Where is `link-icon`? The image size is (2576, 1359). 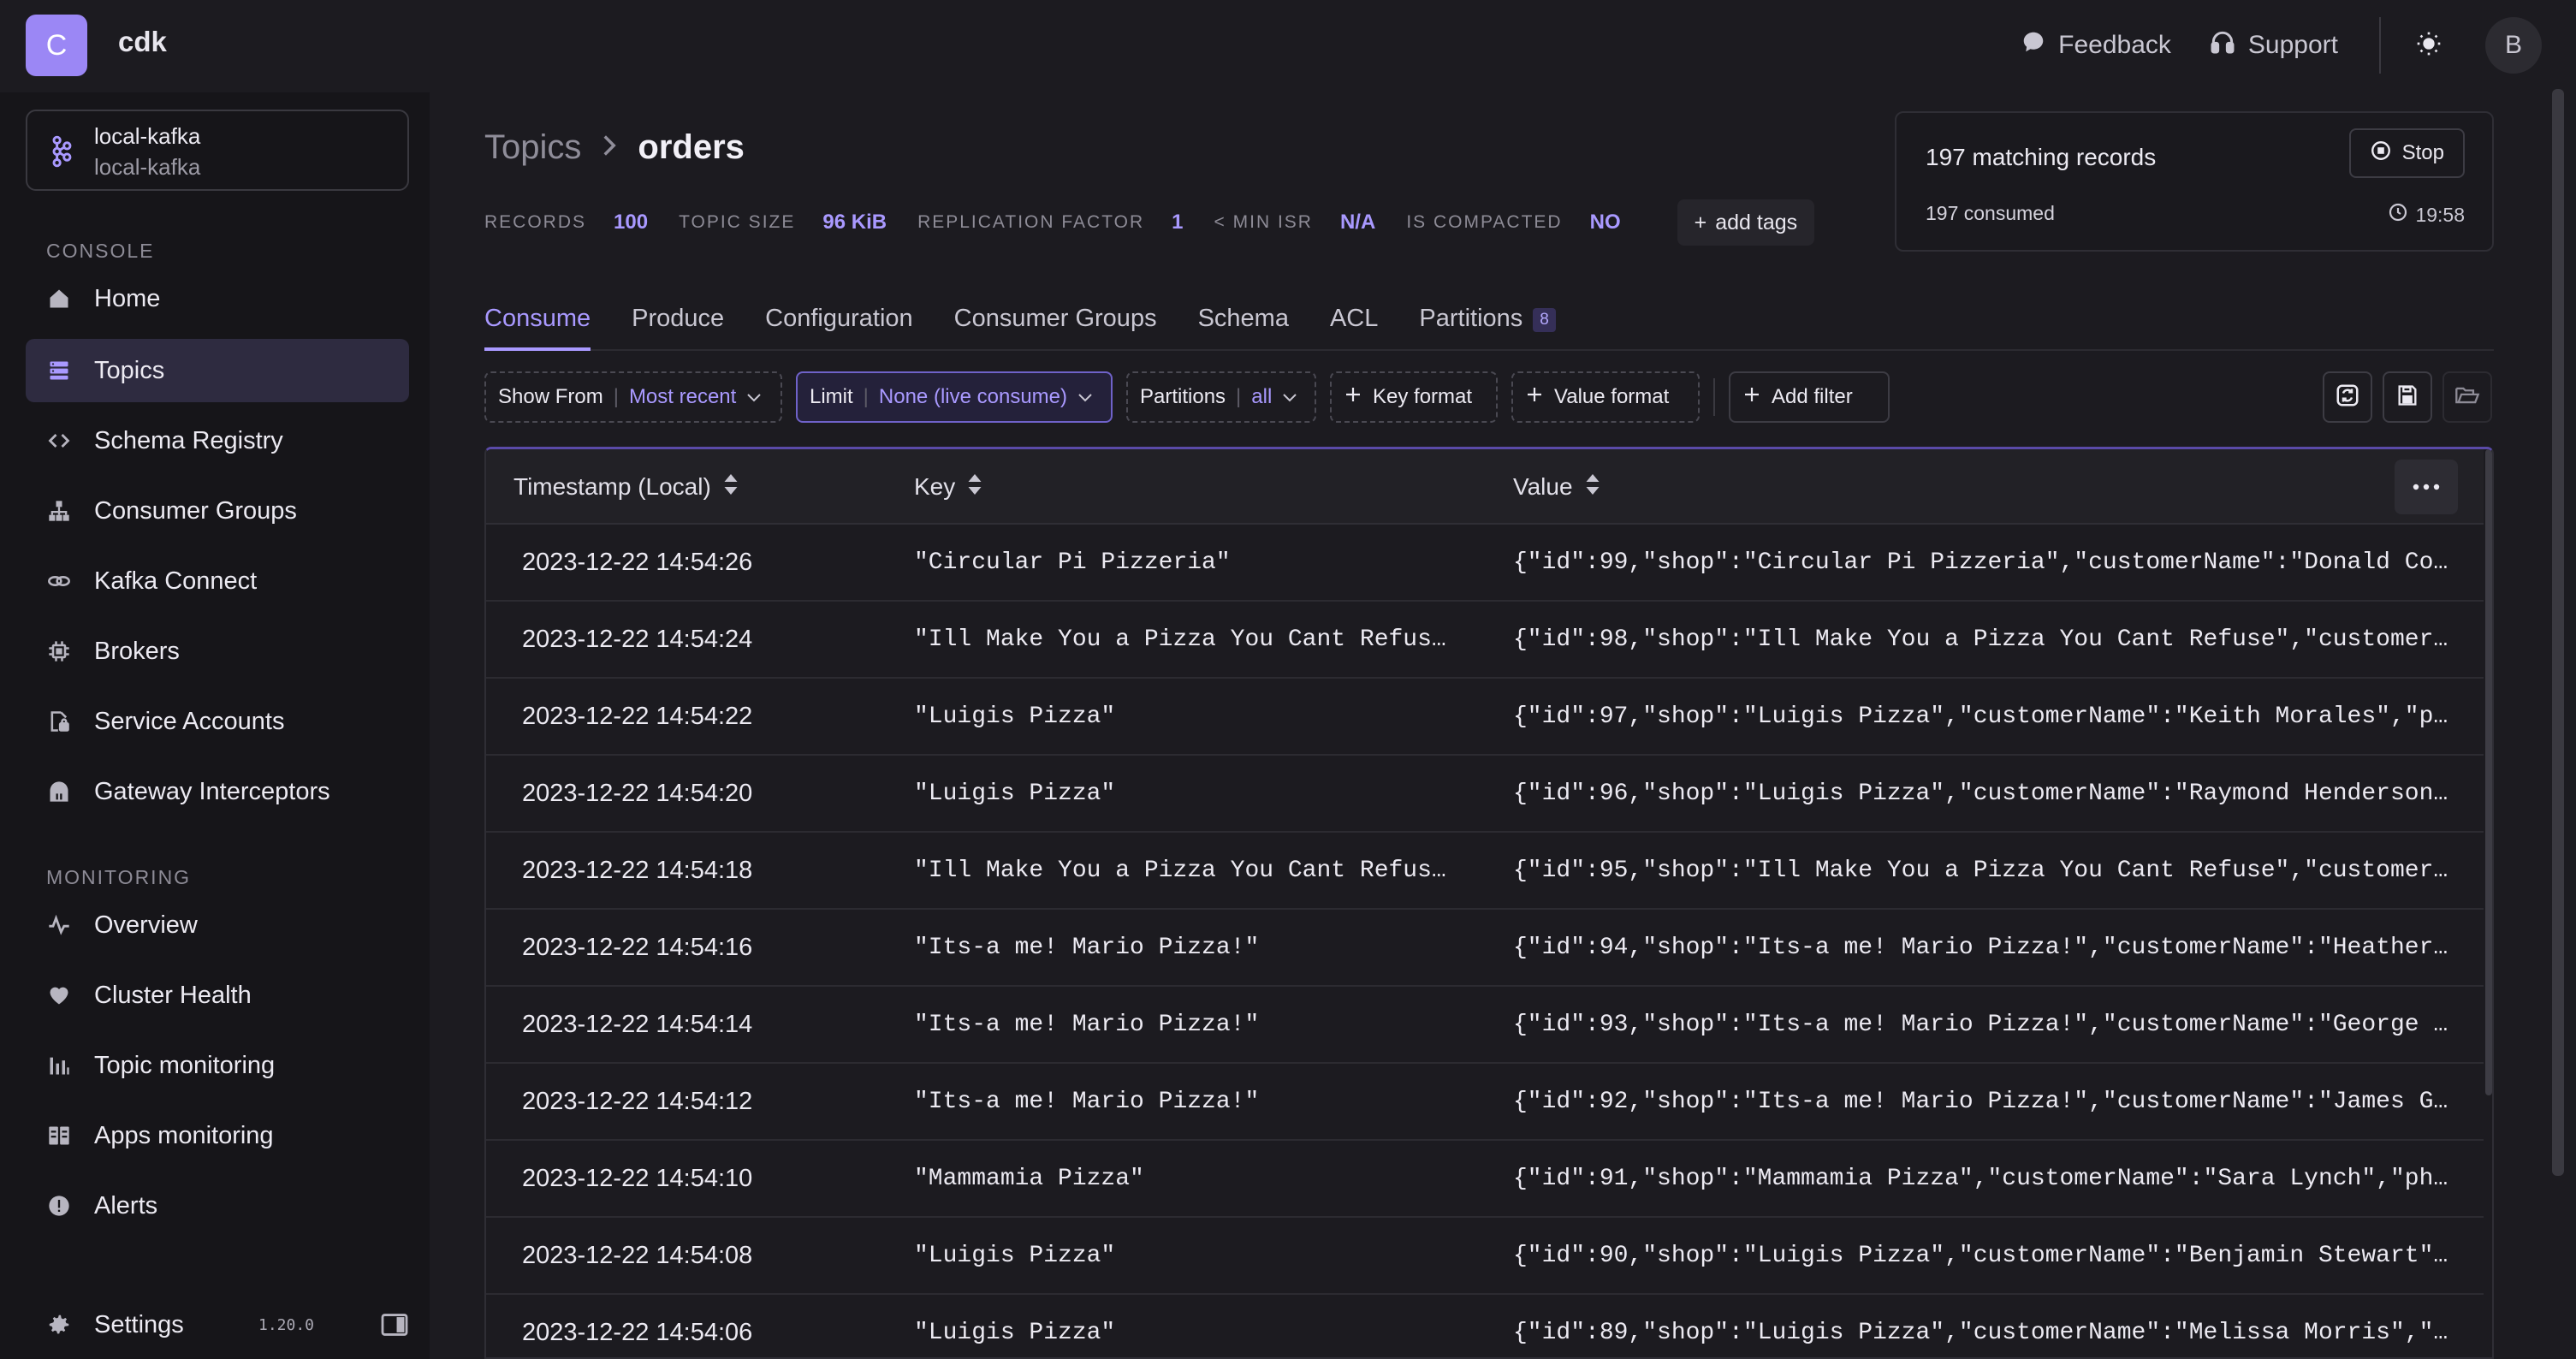 link-icon is located at coordinates (59, 581).